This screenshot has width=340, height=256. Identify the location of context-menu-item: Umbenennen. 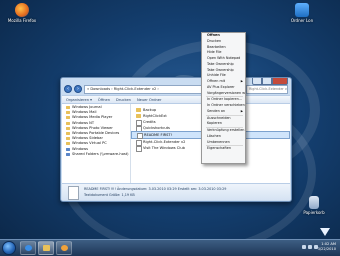
(223, 143).